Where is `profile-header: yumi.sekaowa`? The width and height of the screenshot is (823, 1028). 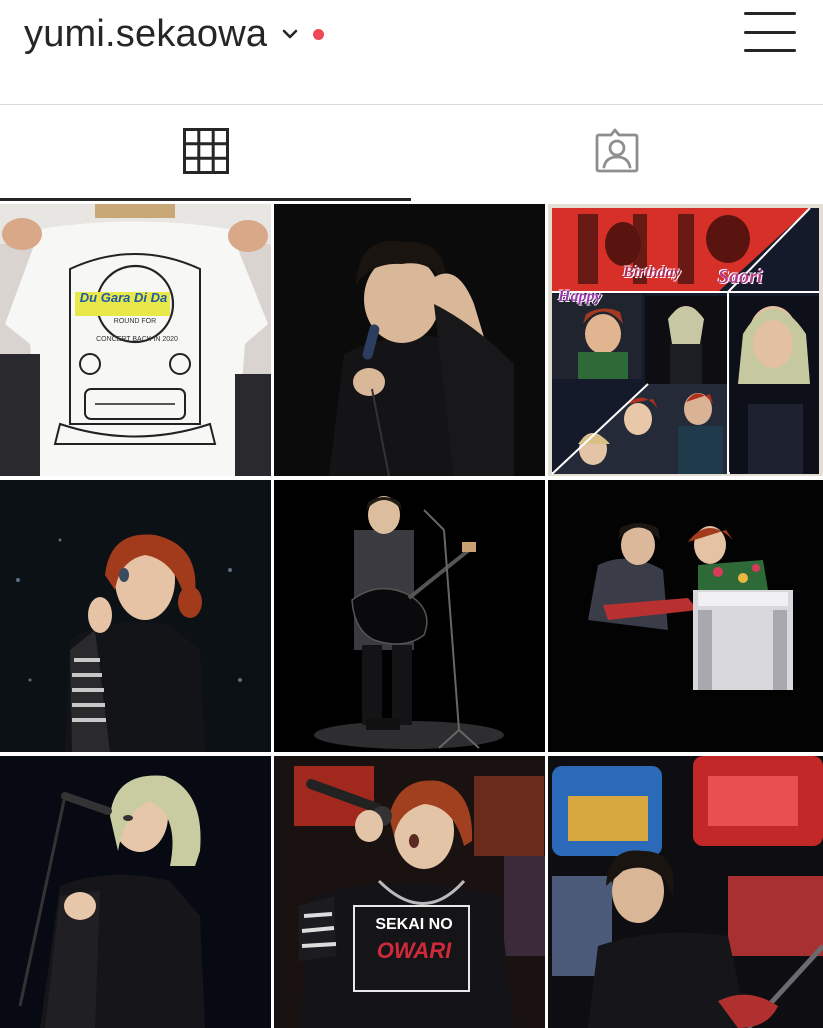
profile-header: yumi.sekaowa is located at coordinates (411, 52).